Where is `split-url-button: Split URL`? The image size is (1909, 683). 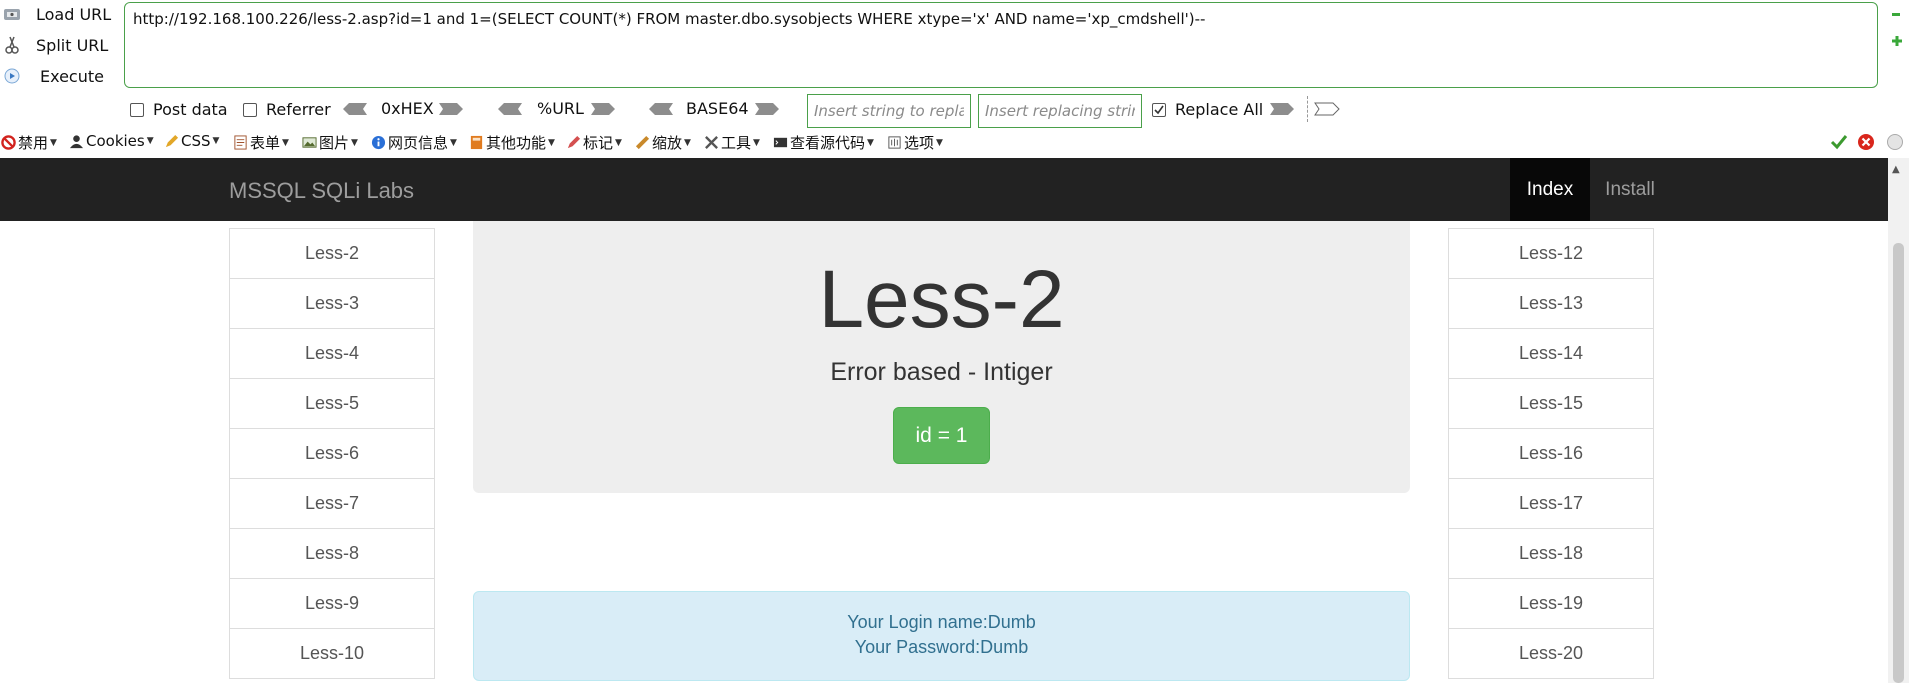 split-url-button: Split URL is located at coordinates (60, 45).